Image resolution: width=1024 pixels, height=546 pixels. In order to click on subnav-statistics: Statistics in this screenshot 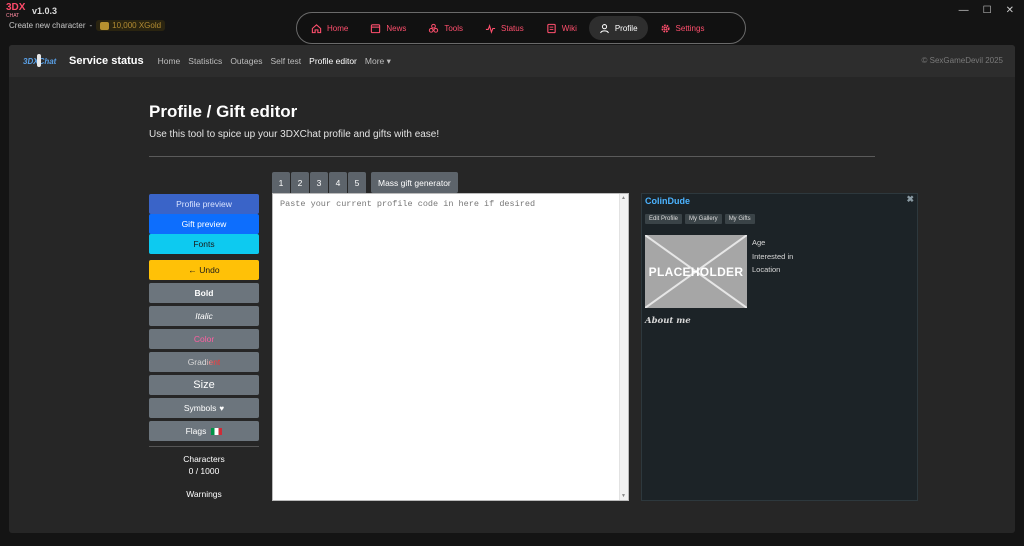, I will do `click(205, 61)`.